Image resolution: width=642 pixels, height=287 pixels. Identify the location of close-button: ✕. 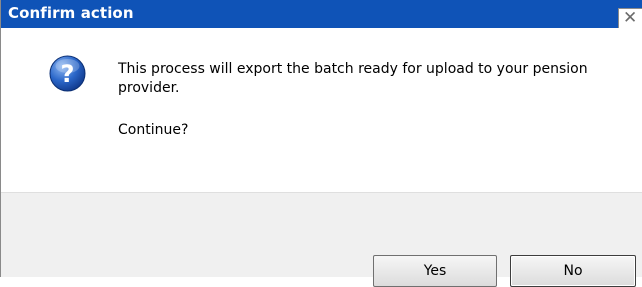
(630, 18).